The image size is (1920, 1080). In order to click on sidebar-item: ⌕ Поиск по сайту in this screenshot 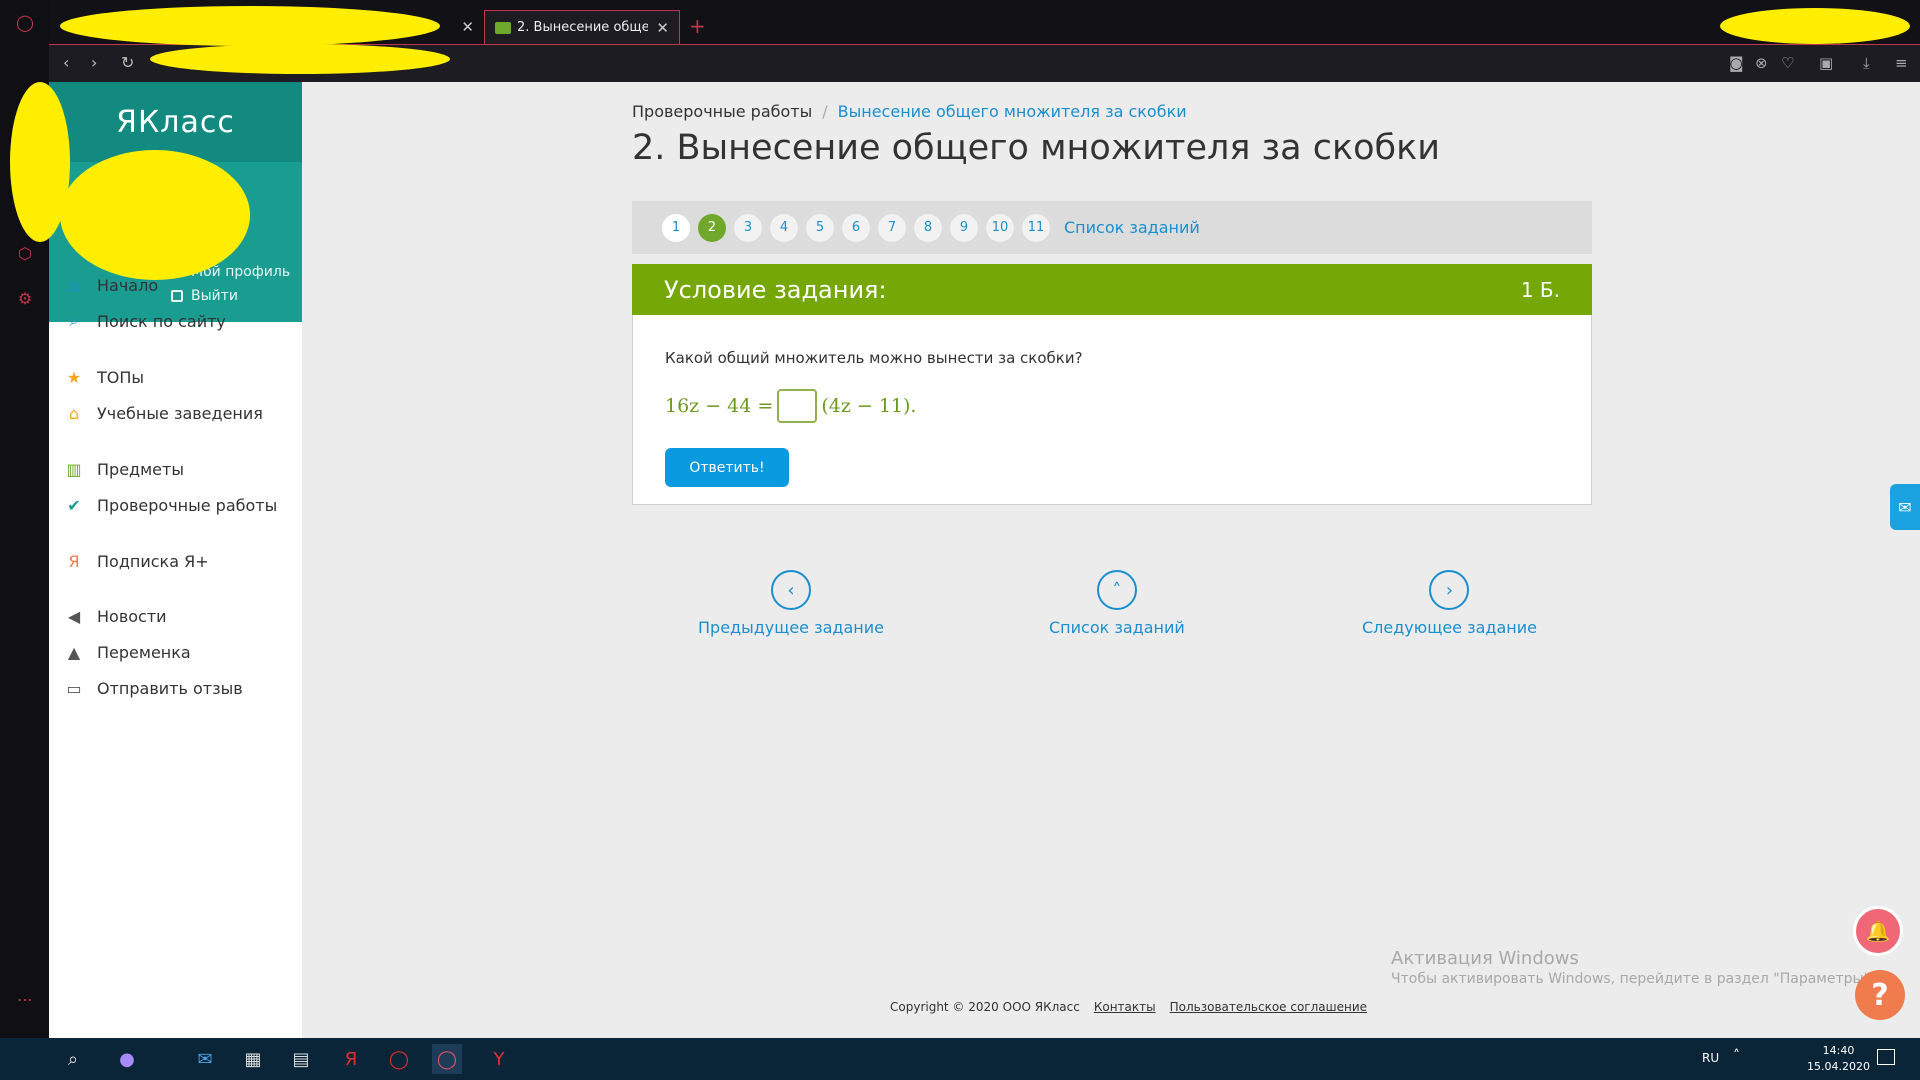, I will do `click(144, 321)`.